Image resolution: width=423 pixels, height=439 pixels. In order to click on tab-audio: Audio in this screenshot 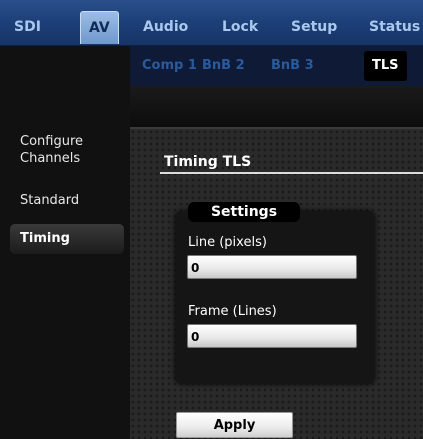, I will do `click(165, 27)`.